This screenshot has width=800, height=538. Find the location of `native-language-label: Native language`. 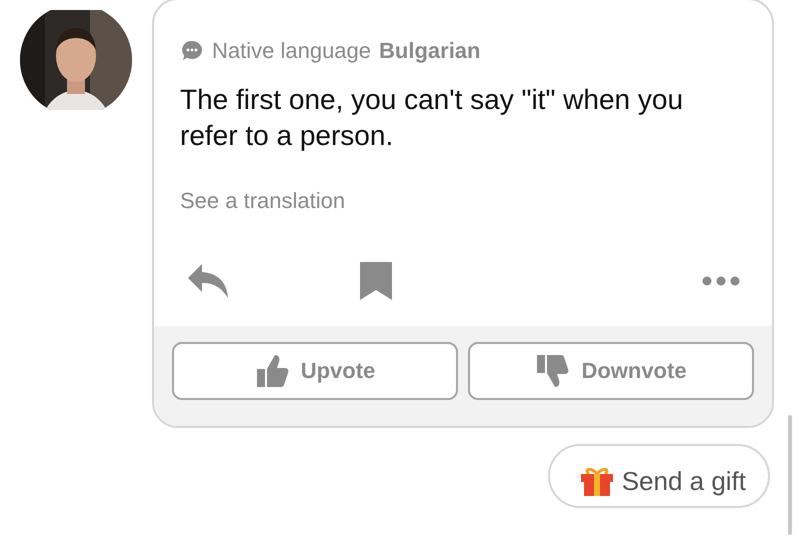

native-language-label: Native language is located at coordinates (292, 51).